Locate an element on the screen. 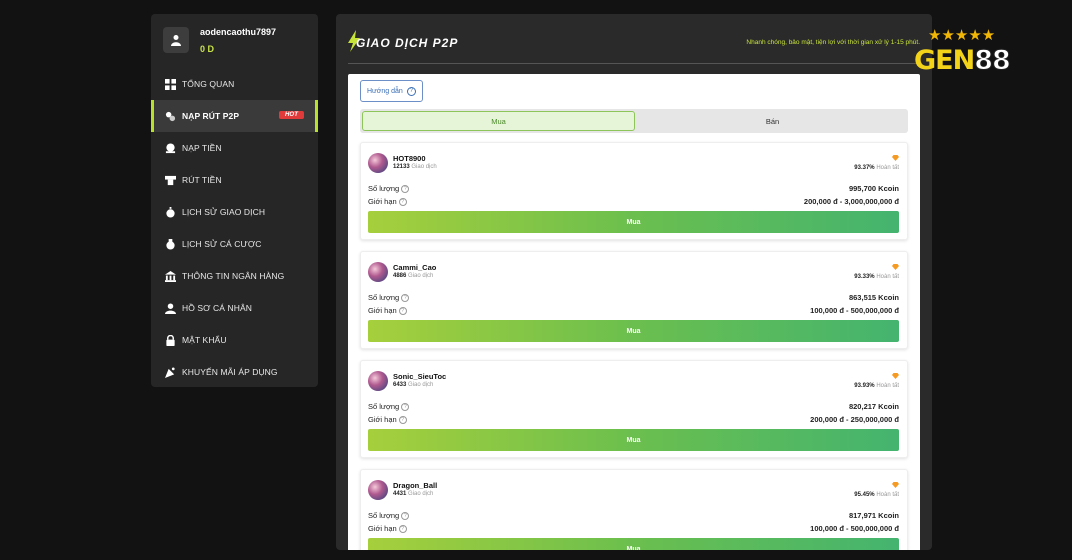 The width and height of the screenshot is (1072, 560). sidebar-item-label: MẬT KHẨU is located at coordinates (204, 340).